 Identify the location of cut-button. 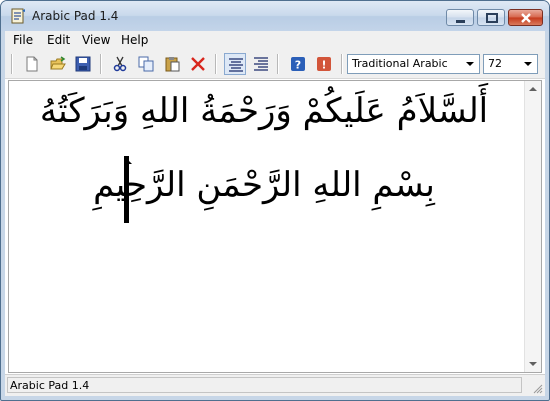
(120, 64).